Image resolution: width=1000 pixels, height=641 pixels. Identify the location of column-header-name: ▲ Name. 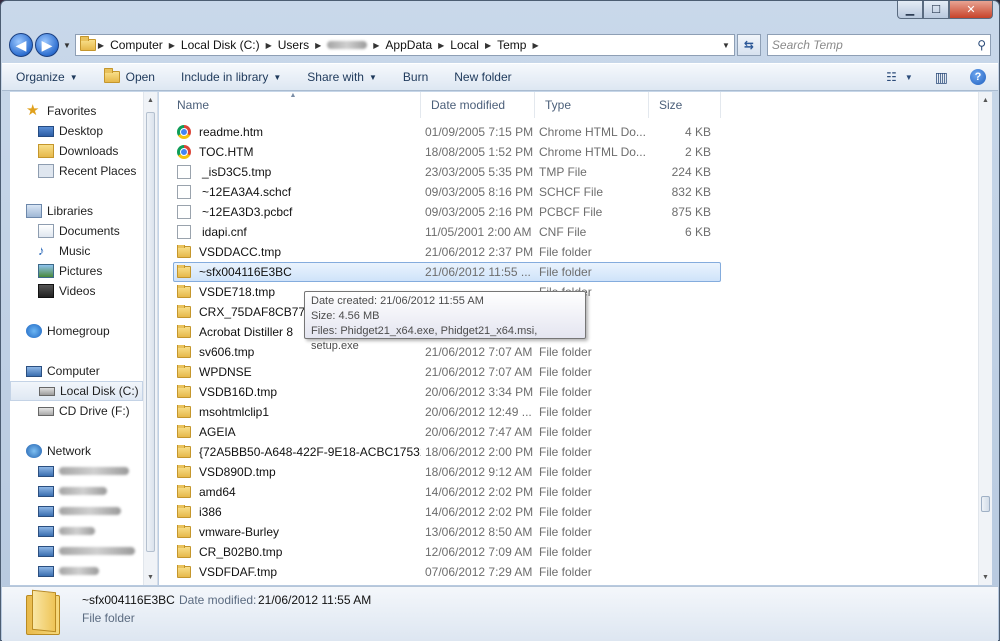
(290, 105).